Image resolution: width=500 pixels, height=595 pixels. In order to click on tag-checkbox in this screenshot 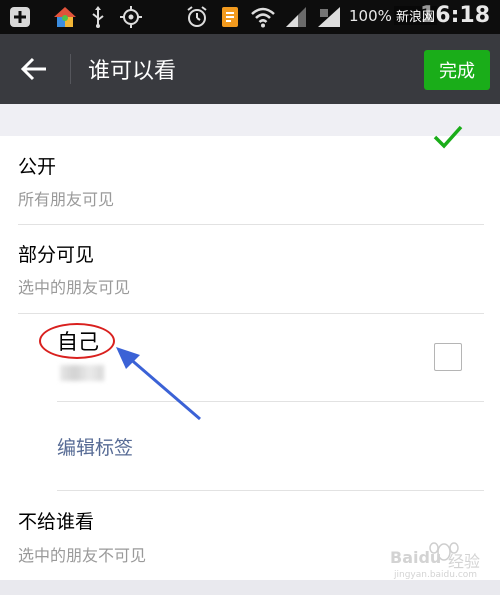, I will do `click(448, 357)`.